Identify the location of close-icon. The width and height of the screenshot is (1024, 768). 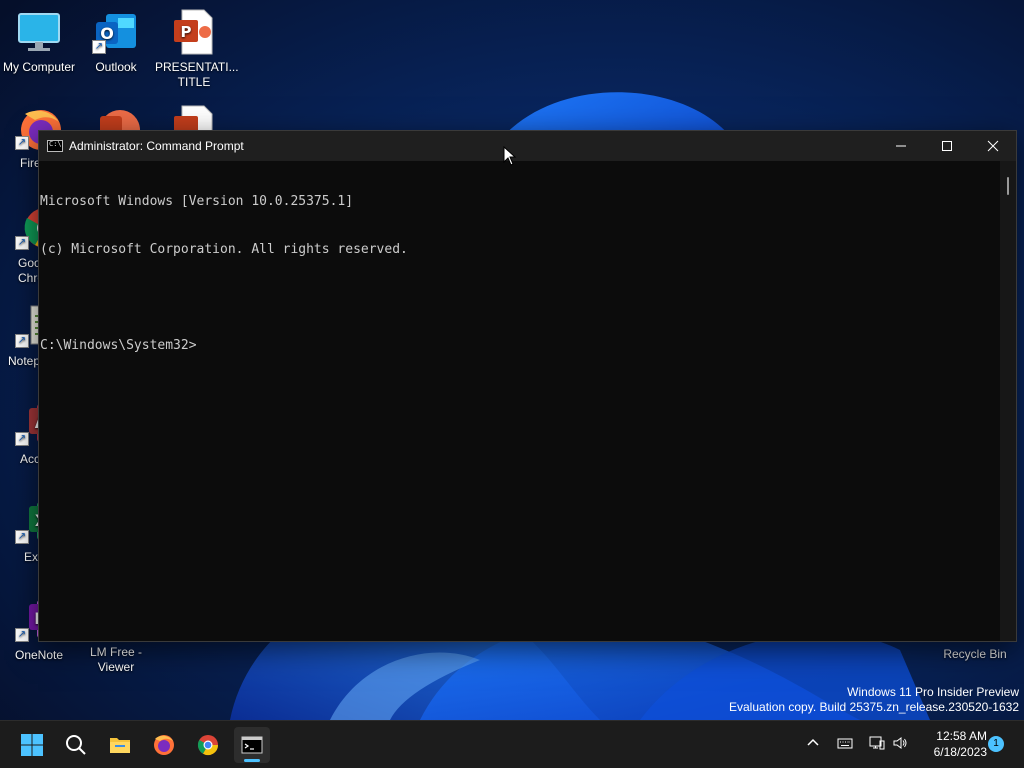
(993, 146).